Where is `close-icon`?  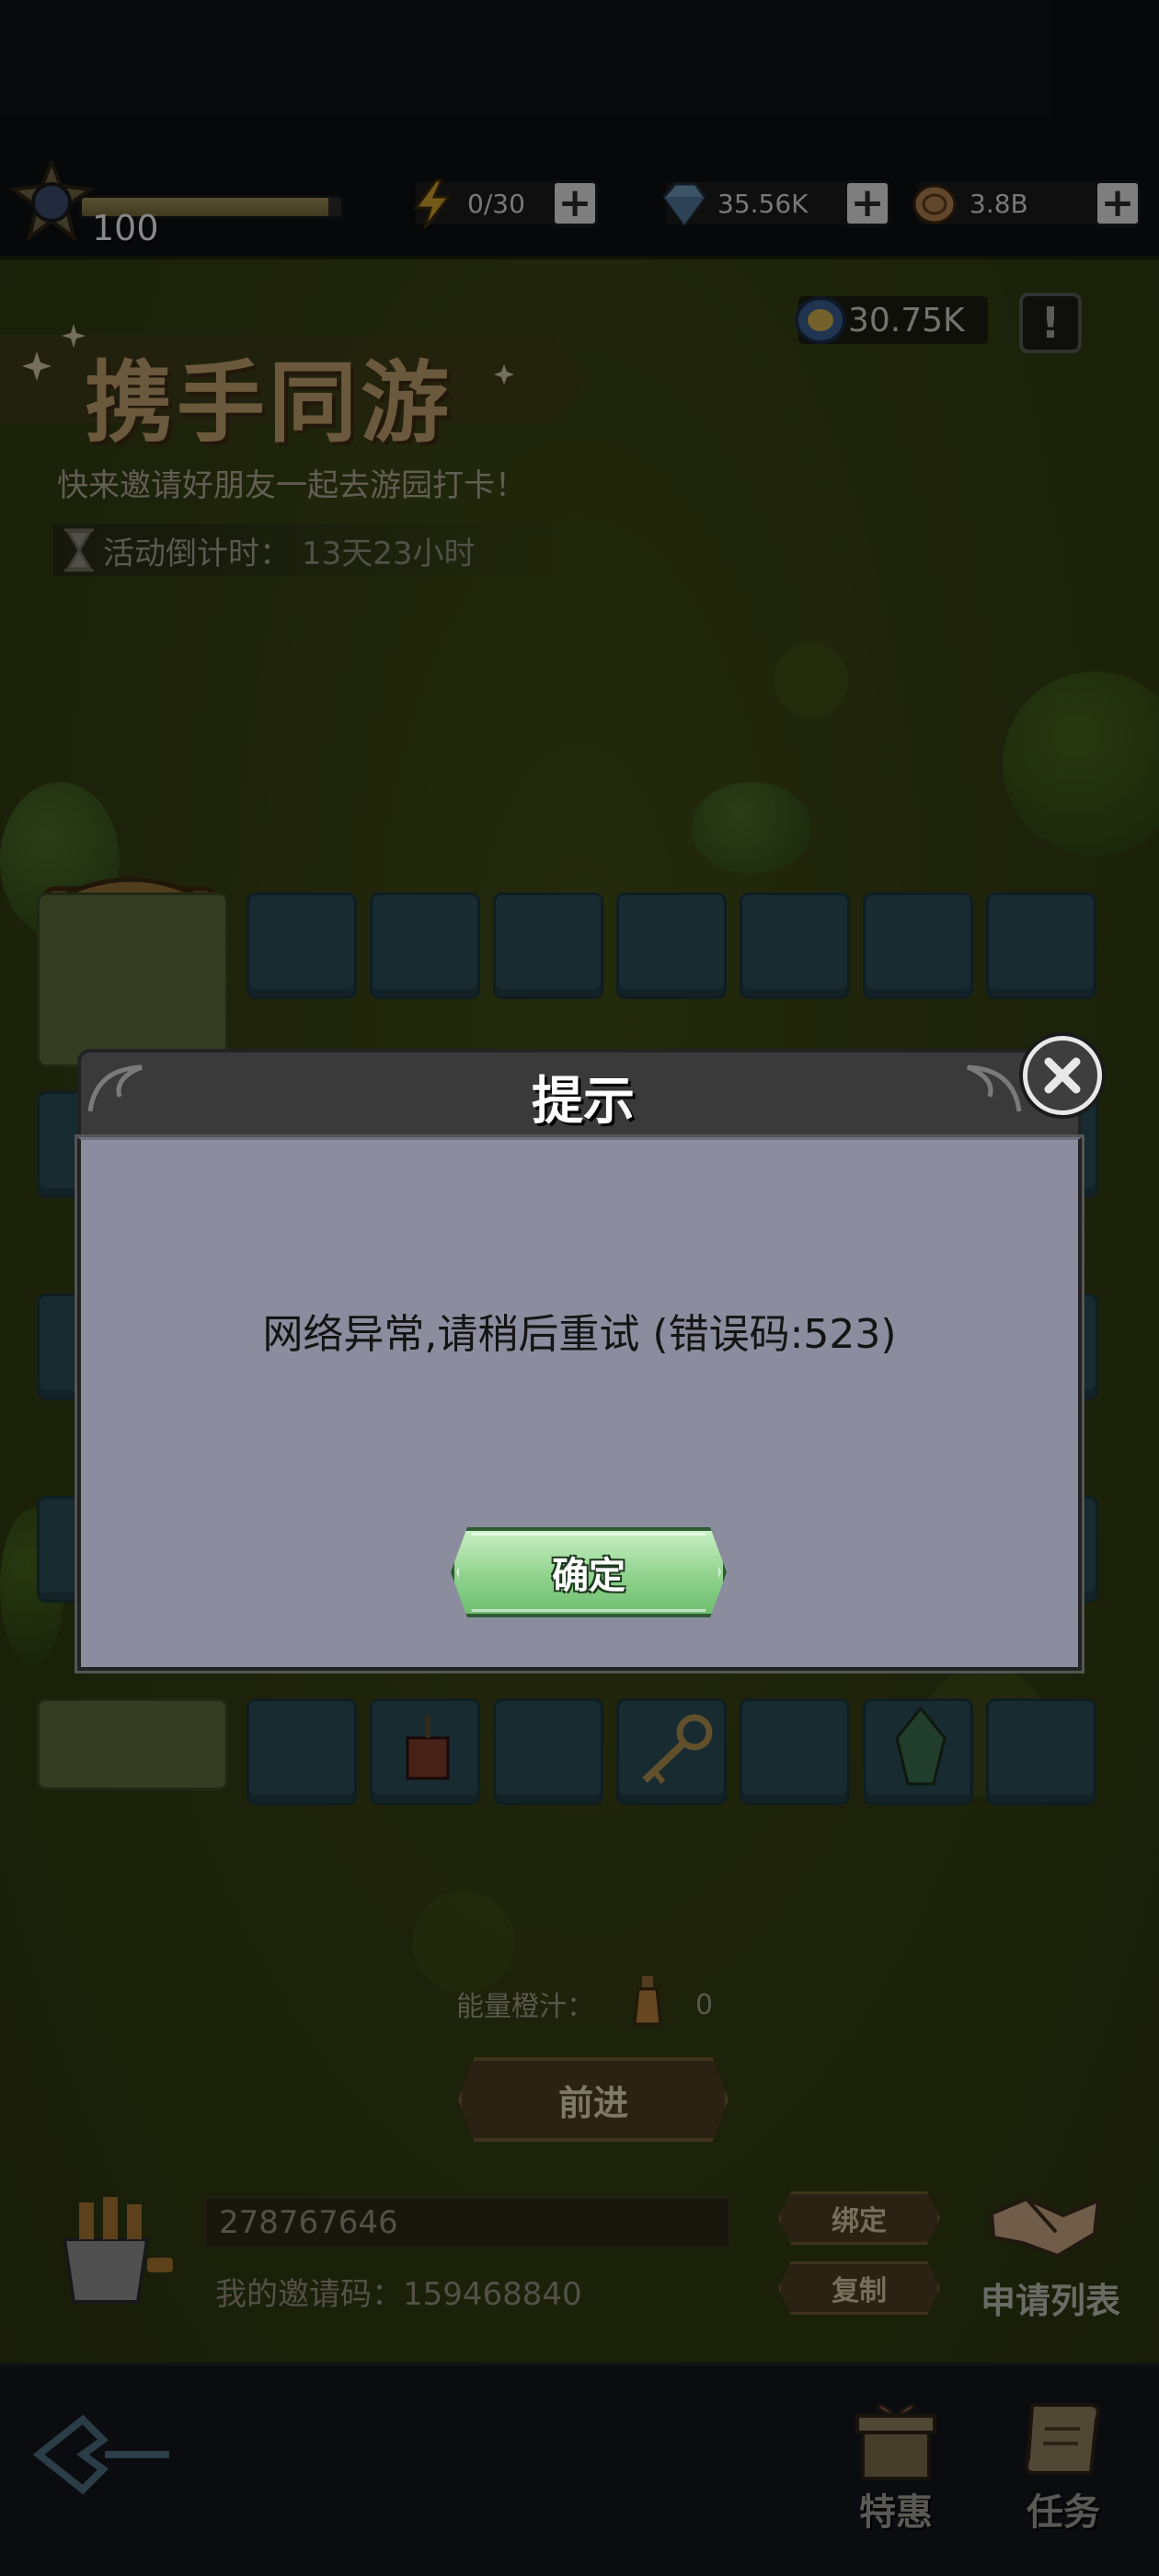 close-icon is located at coordinates (1062, 1075).